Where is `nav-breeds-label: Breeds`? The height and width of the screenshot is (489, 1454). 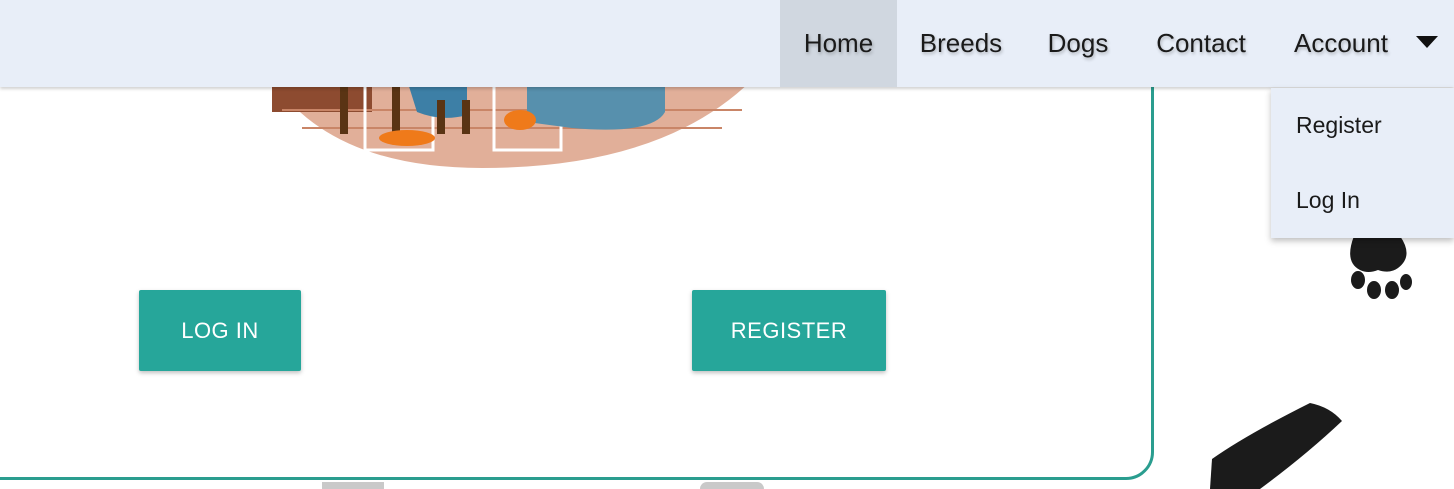
nav-breeds-label: Breeds is located at coordinates (961, 43).